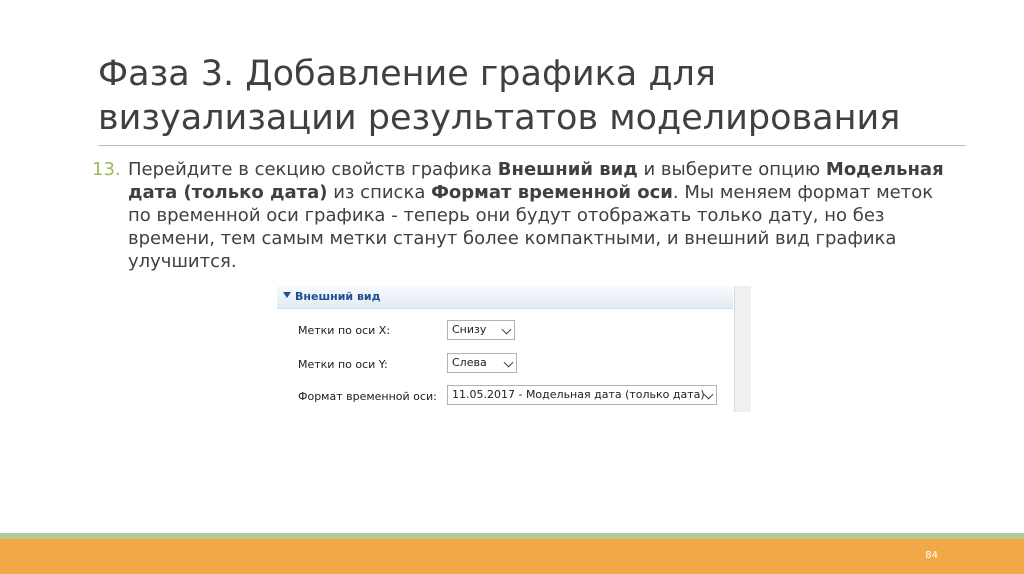 This screenshot has height=574, width=1024. What do you see at coordinates (338, 296) in the screenshot?
I see `appearance-section-label: Внешний вид` at bounding box center [338, 296].